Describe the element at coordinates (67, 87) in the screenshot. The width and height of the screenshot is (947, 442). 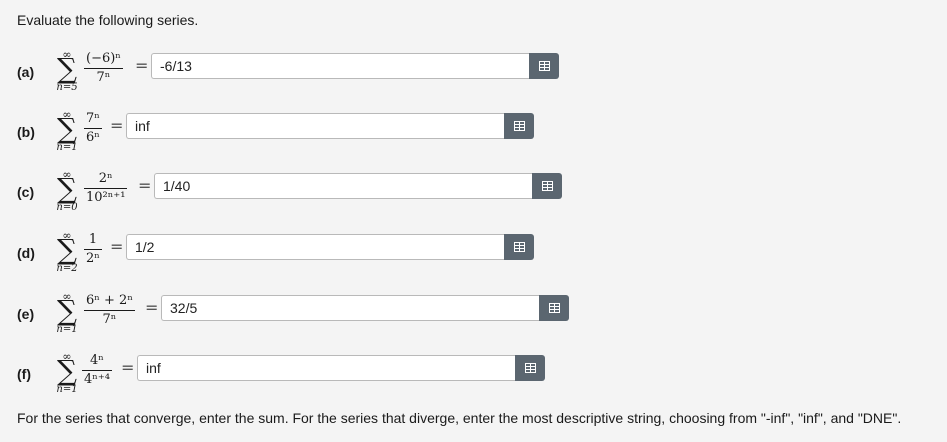
I see `sum-index: n=5` at that location.